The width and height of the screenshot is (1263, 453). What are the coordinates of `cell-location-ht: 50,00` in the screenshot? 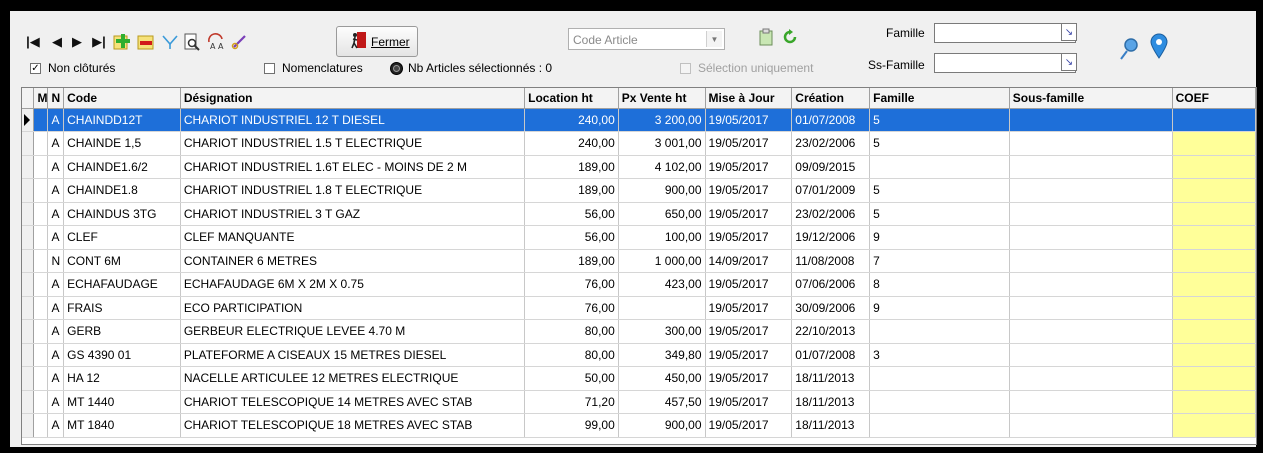 It's located at (571, 378).